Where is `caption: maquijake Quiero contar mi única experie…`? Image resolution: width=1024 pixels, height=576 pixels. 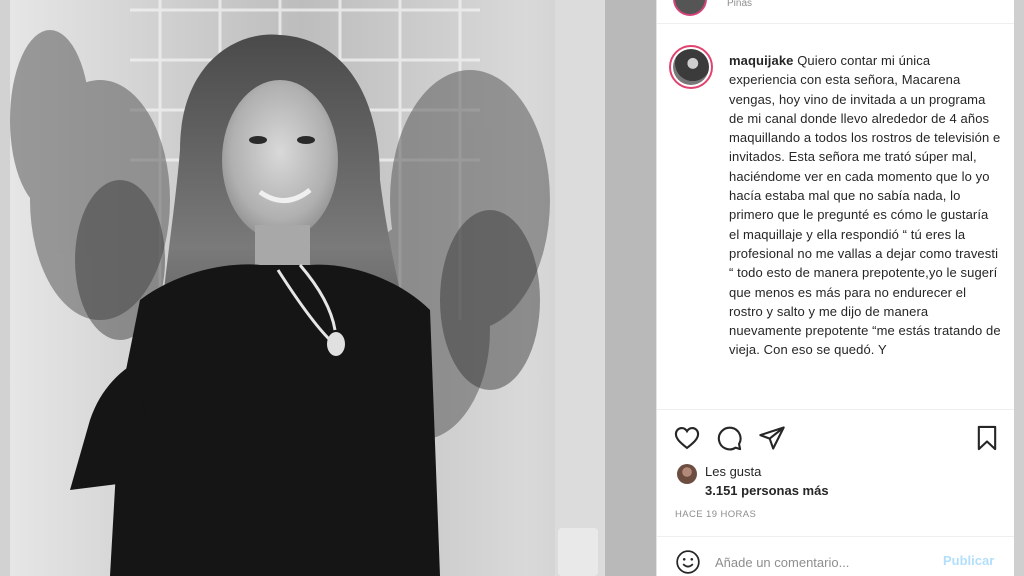
caption: maquijake Quiero contar mi única experie… is located at coordinates (865, 205).